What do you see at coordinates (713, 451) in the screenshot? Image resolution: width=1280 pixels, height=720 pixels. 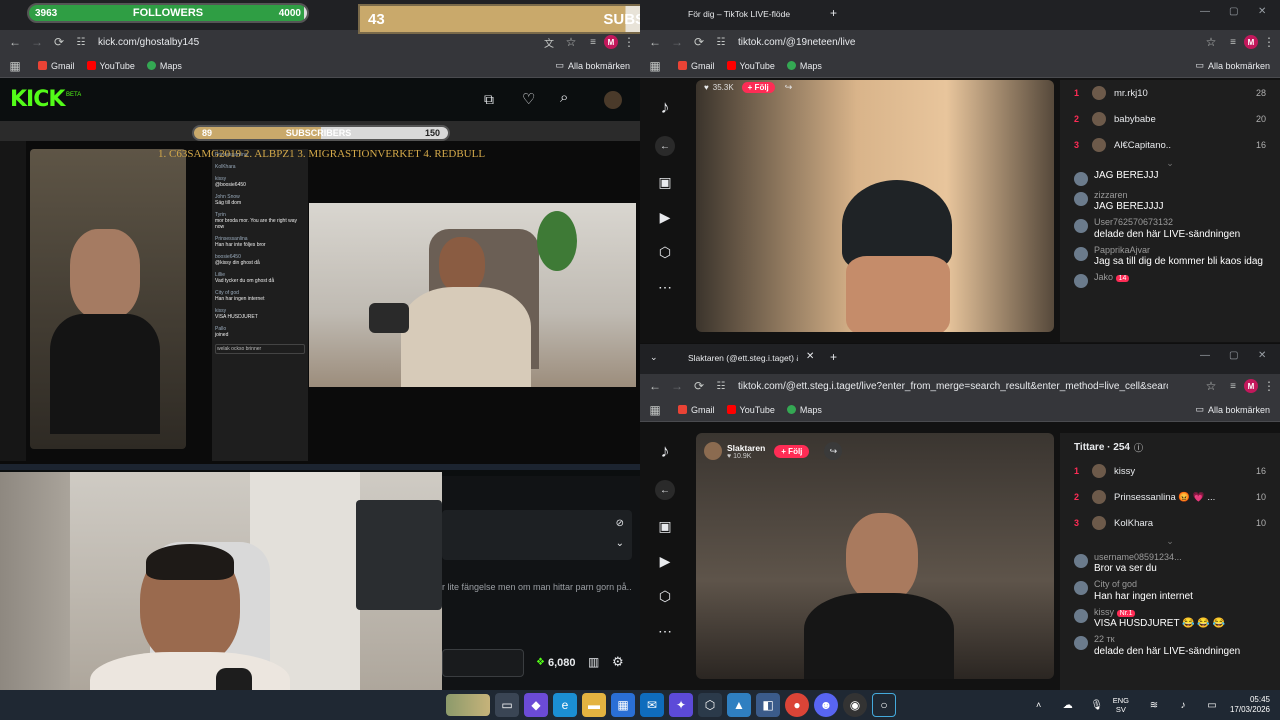 I see `host-avatar` at bounding box center [713, 451].